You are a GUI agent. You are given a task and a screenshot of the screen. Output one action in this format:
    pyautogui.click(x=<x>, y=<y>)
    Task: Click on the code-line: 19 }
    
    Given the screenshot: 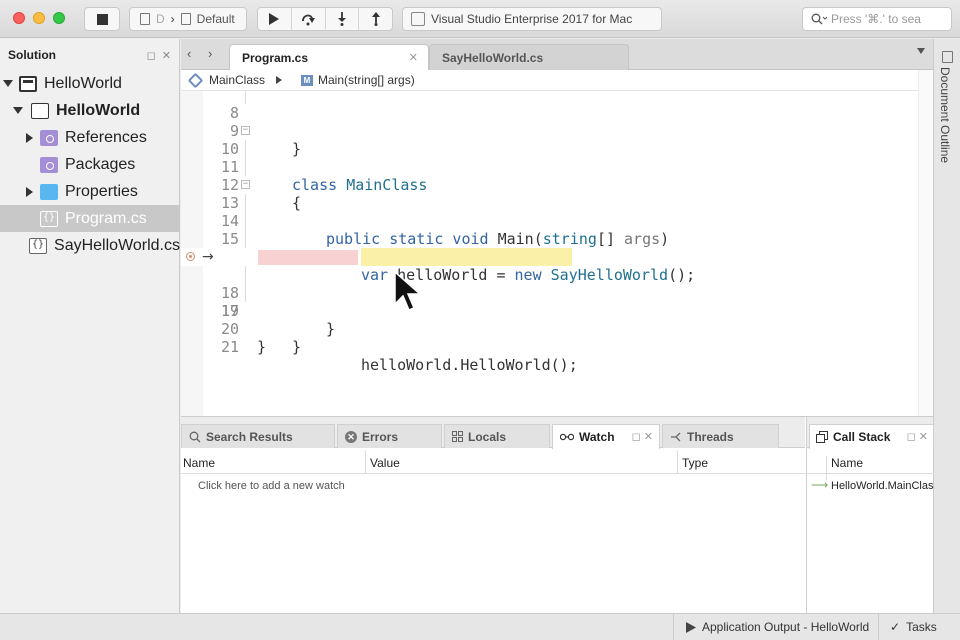 What is the action you would take?
    pyautogui.click(x=549, y=320)
    